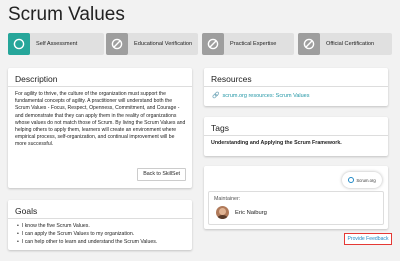 Image resolution: width=400 pixels, height=261 pixels. I want to click on scrum-org-logo-mark, so click(351, 180).